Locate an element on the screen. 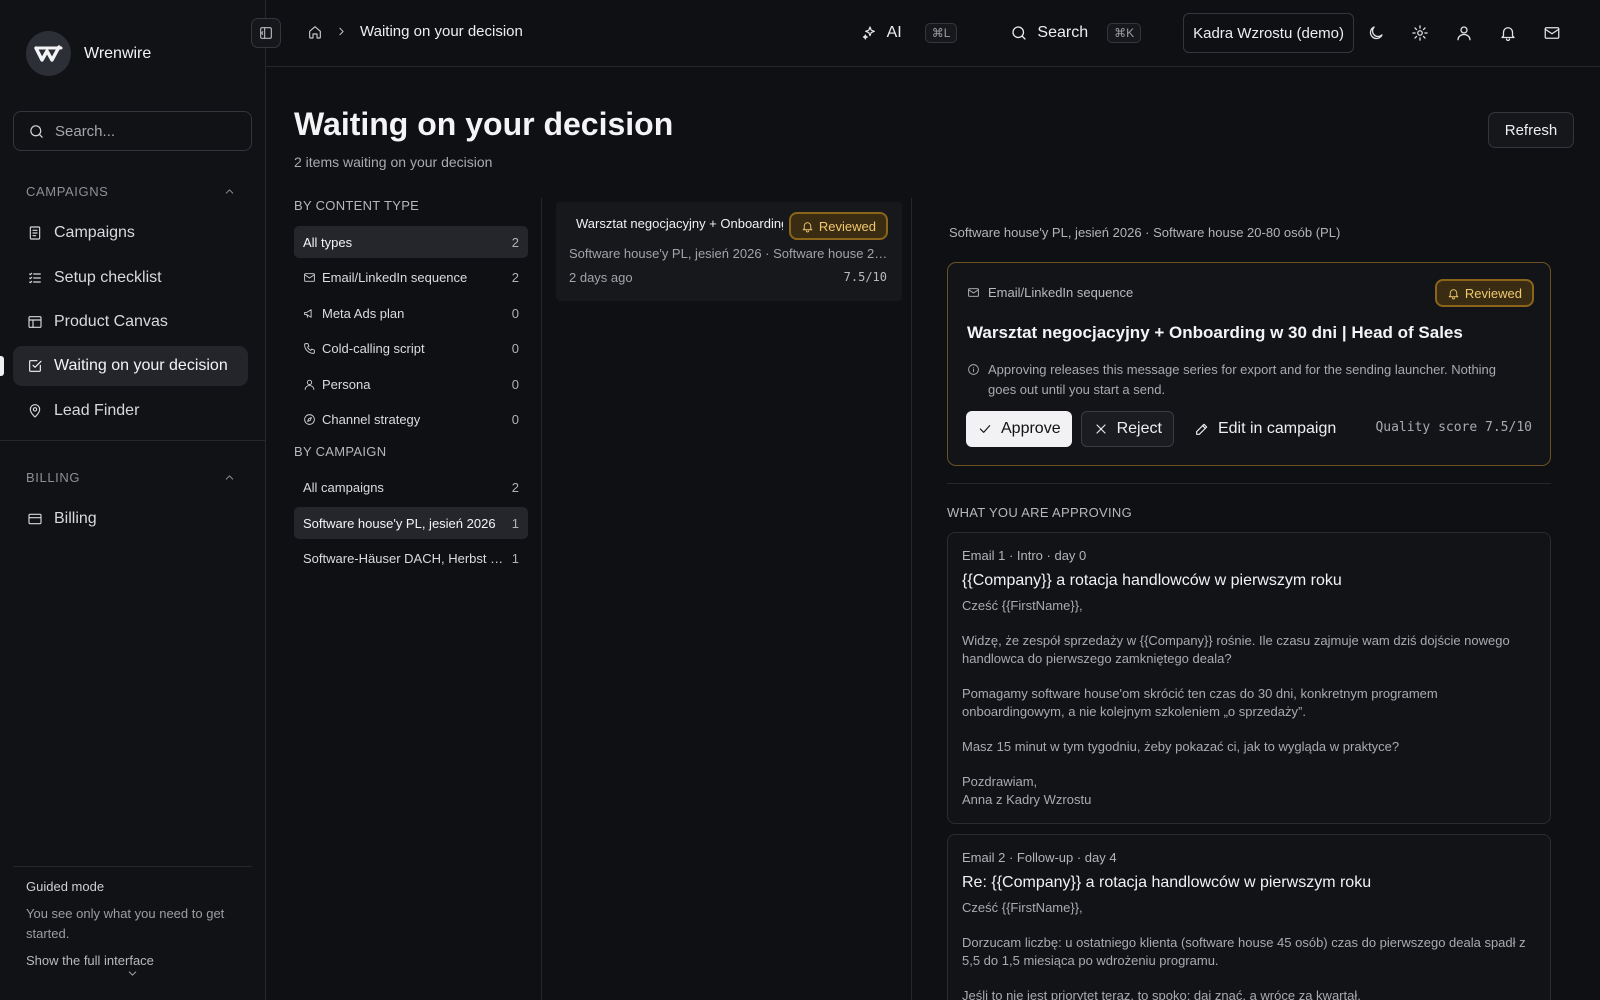 Image resolution: width=1600 pixels, height=1000 pixels. reject-button: Reject is located at coordinates (1127, 429).